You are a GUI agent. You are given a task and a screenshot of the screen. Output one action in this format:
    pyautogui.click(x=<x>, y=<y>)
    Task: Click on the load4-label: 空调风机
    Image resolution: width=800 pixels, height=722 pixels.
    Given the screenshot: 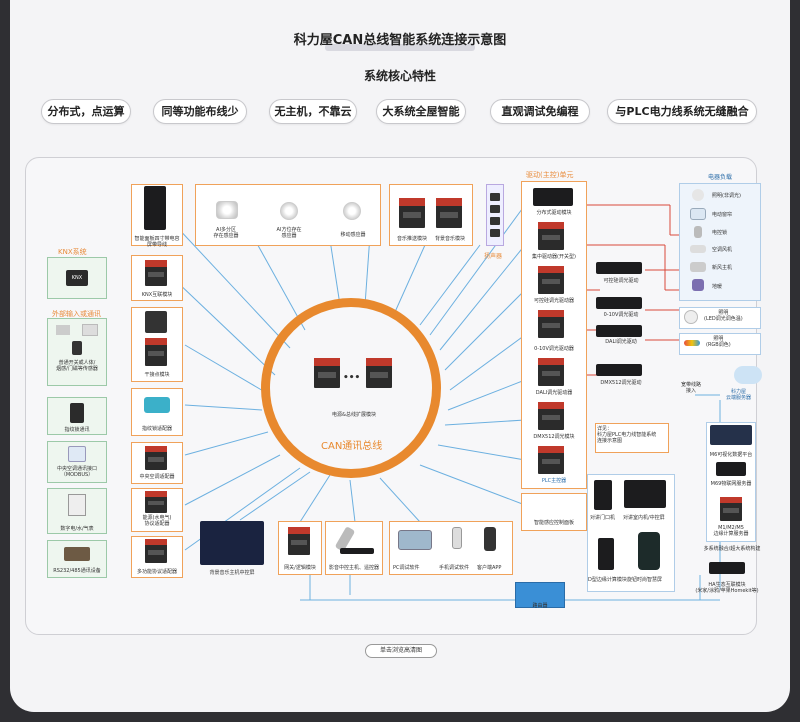 What is the action you would take?
    pyautogui.click(x=722, y=250)
    